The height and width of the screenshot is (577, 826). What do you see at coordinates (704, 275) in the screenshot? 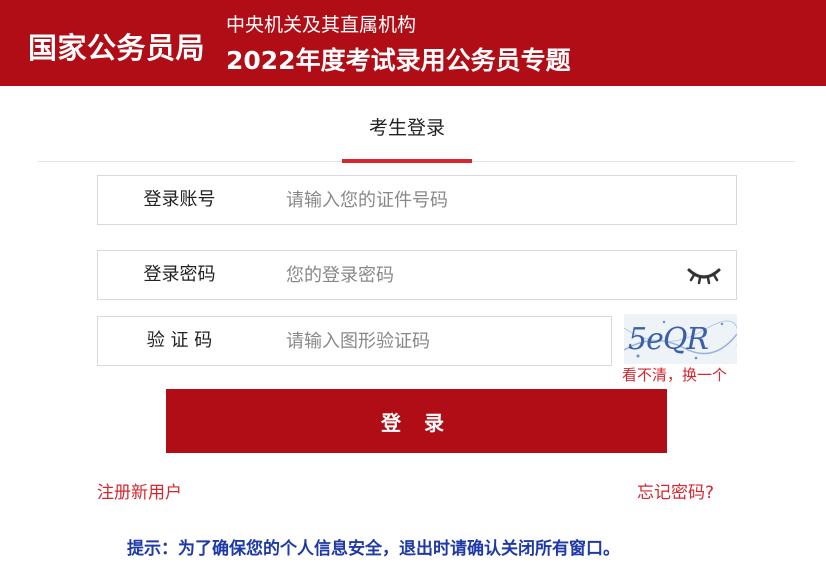
I see `eye-closed-icon` at bounding box center [704, 275].